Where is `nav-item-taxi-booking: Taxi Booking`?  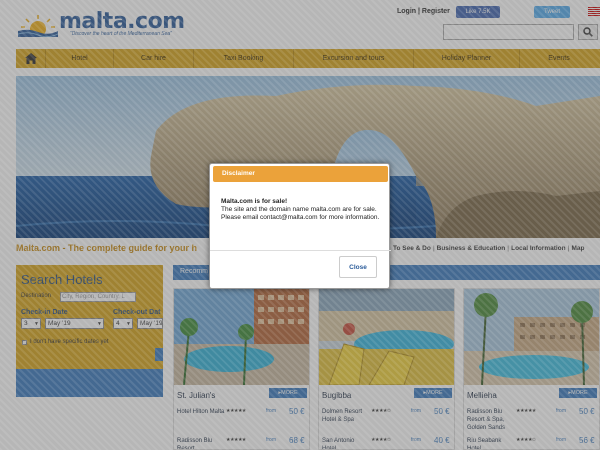 nav-item-taxi-booking: Taxi Booking is located at coordinates (244, 58).